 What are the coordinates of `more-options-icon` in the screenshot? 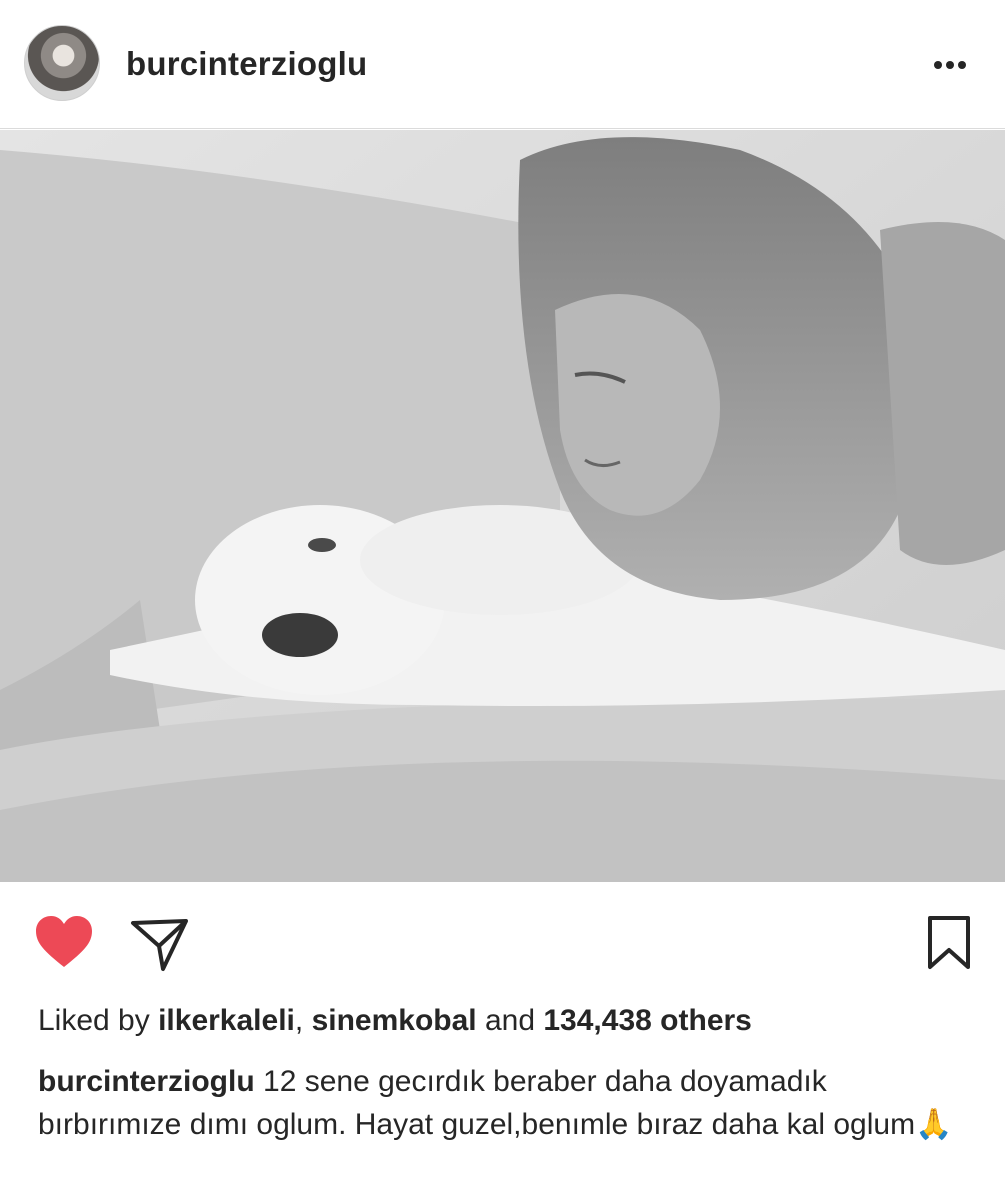 It's located at (950, 65).